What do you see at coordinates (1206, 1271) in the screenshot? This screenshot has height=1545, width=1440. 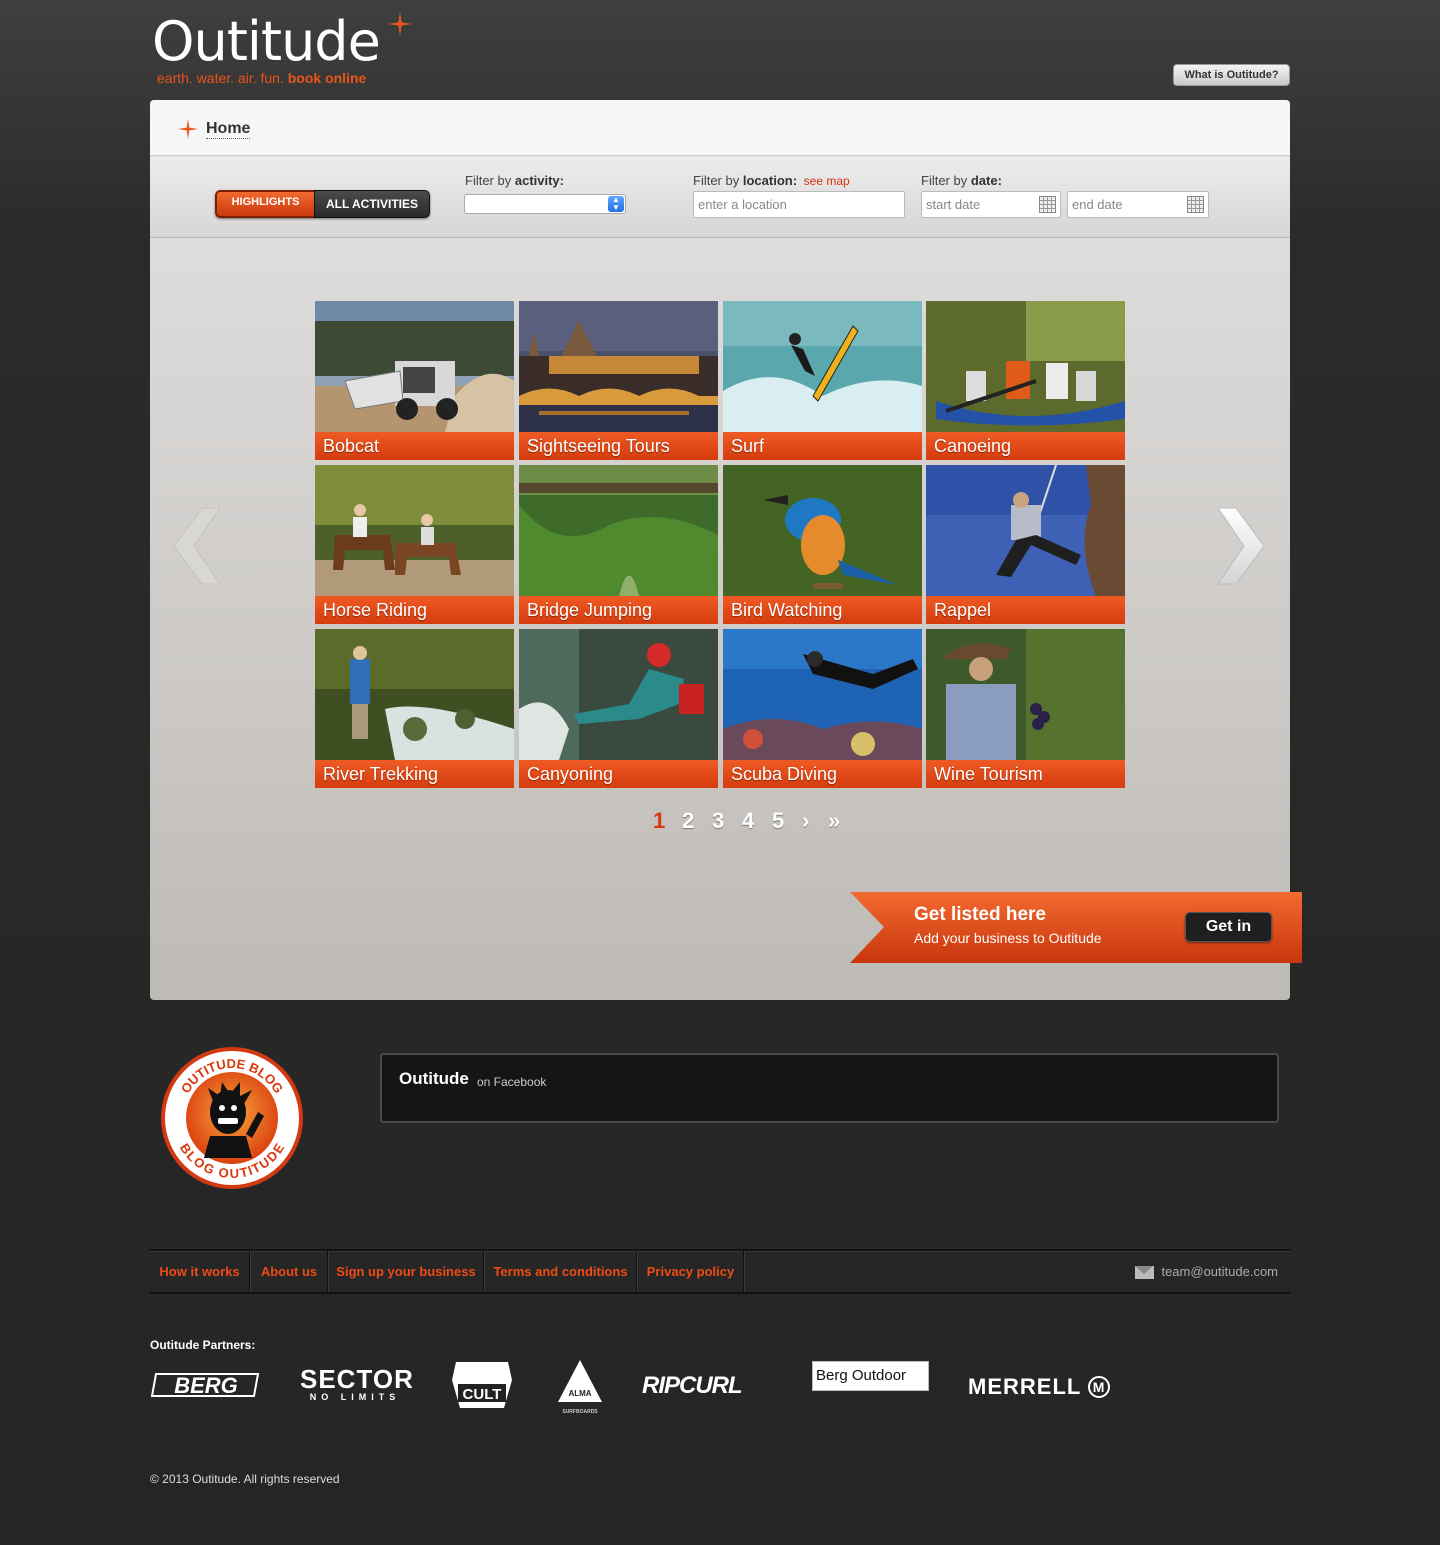 I see `contact-email: team@outitude.com` at bounding box center [1206, 1271].